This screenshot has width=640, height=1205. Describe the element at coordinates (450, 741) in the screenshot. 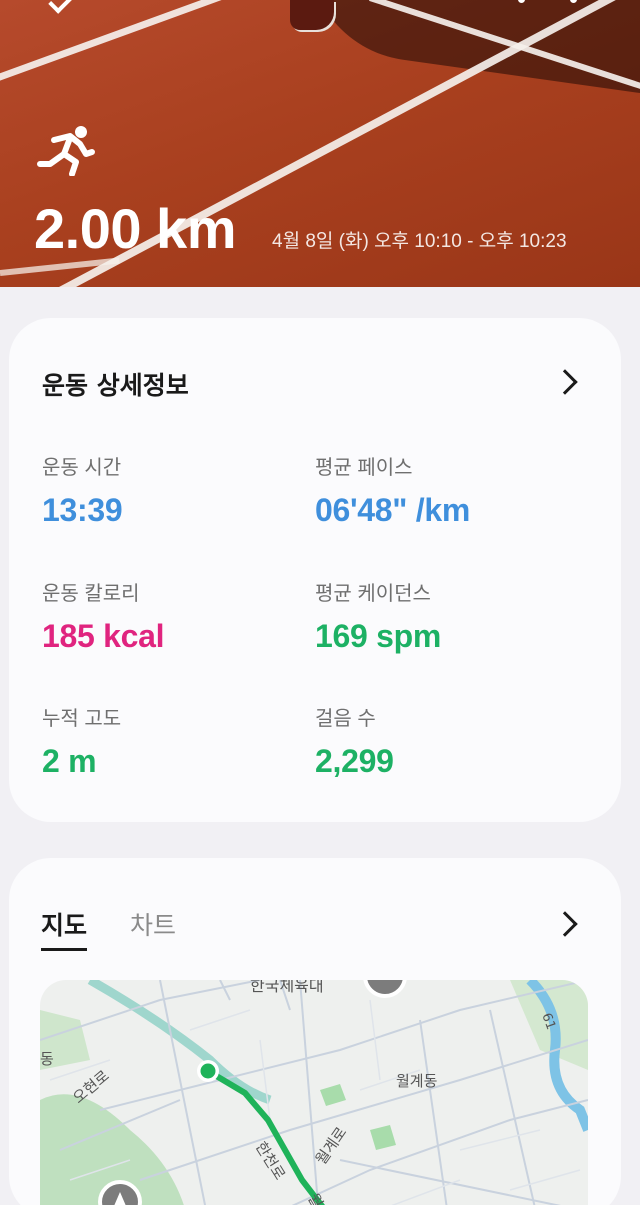

I see `metric-steps: 걸음 수 2,299` at that location.